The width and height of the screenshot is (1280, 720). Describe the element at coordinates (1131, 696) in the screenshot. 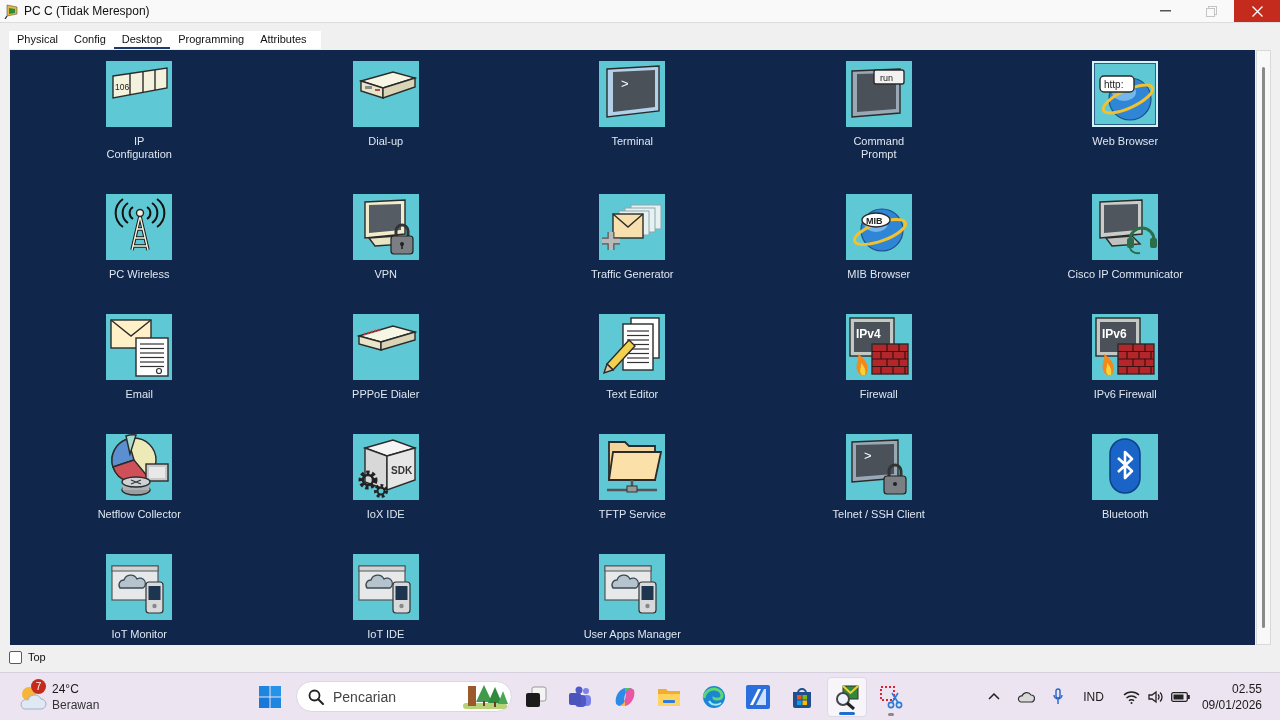

I see `wifi-icon` at that location.